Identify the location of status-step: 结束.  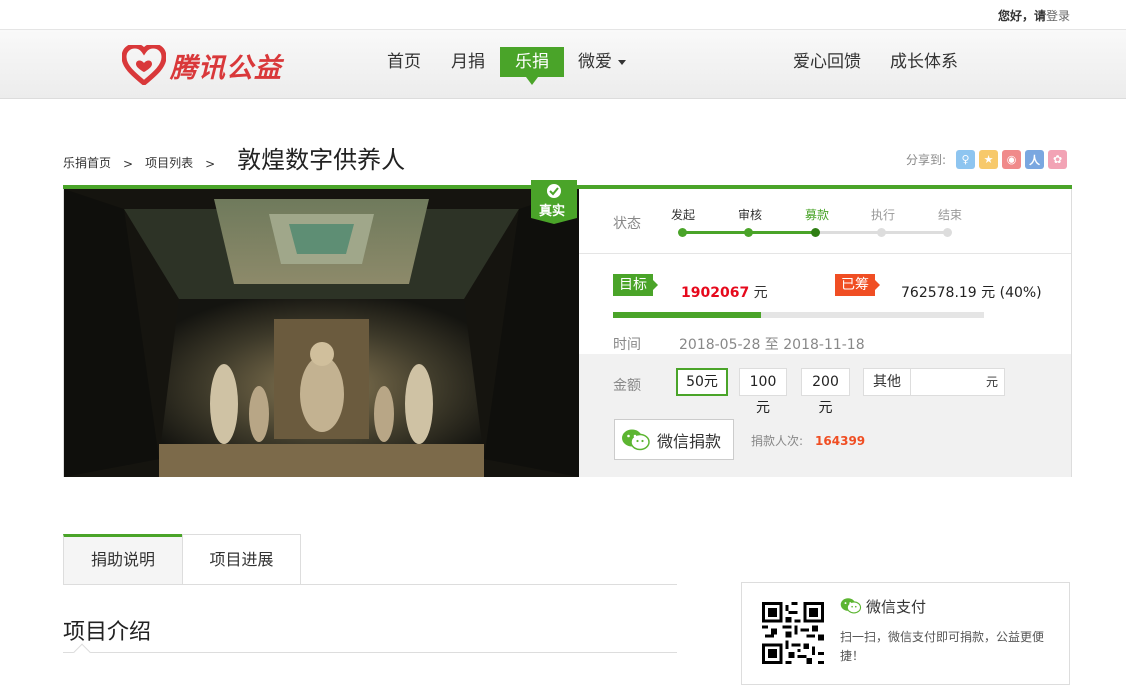
(949, 215).